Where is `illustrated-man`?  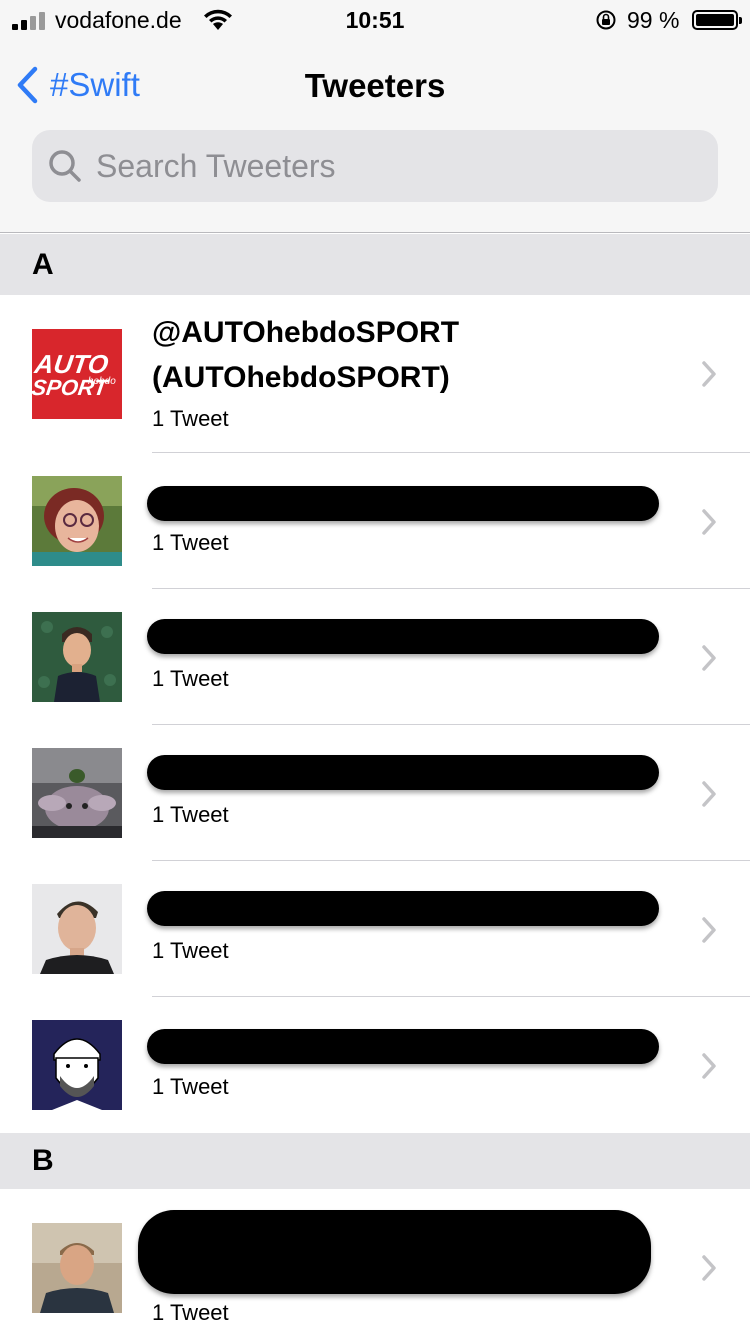
illustrated-man is located at coordinates (77, 1065).